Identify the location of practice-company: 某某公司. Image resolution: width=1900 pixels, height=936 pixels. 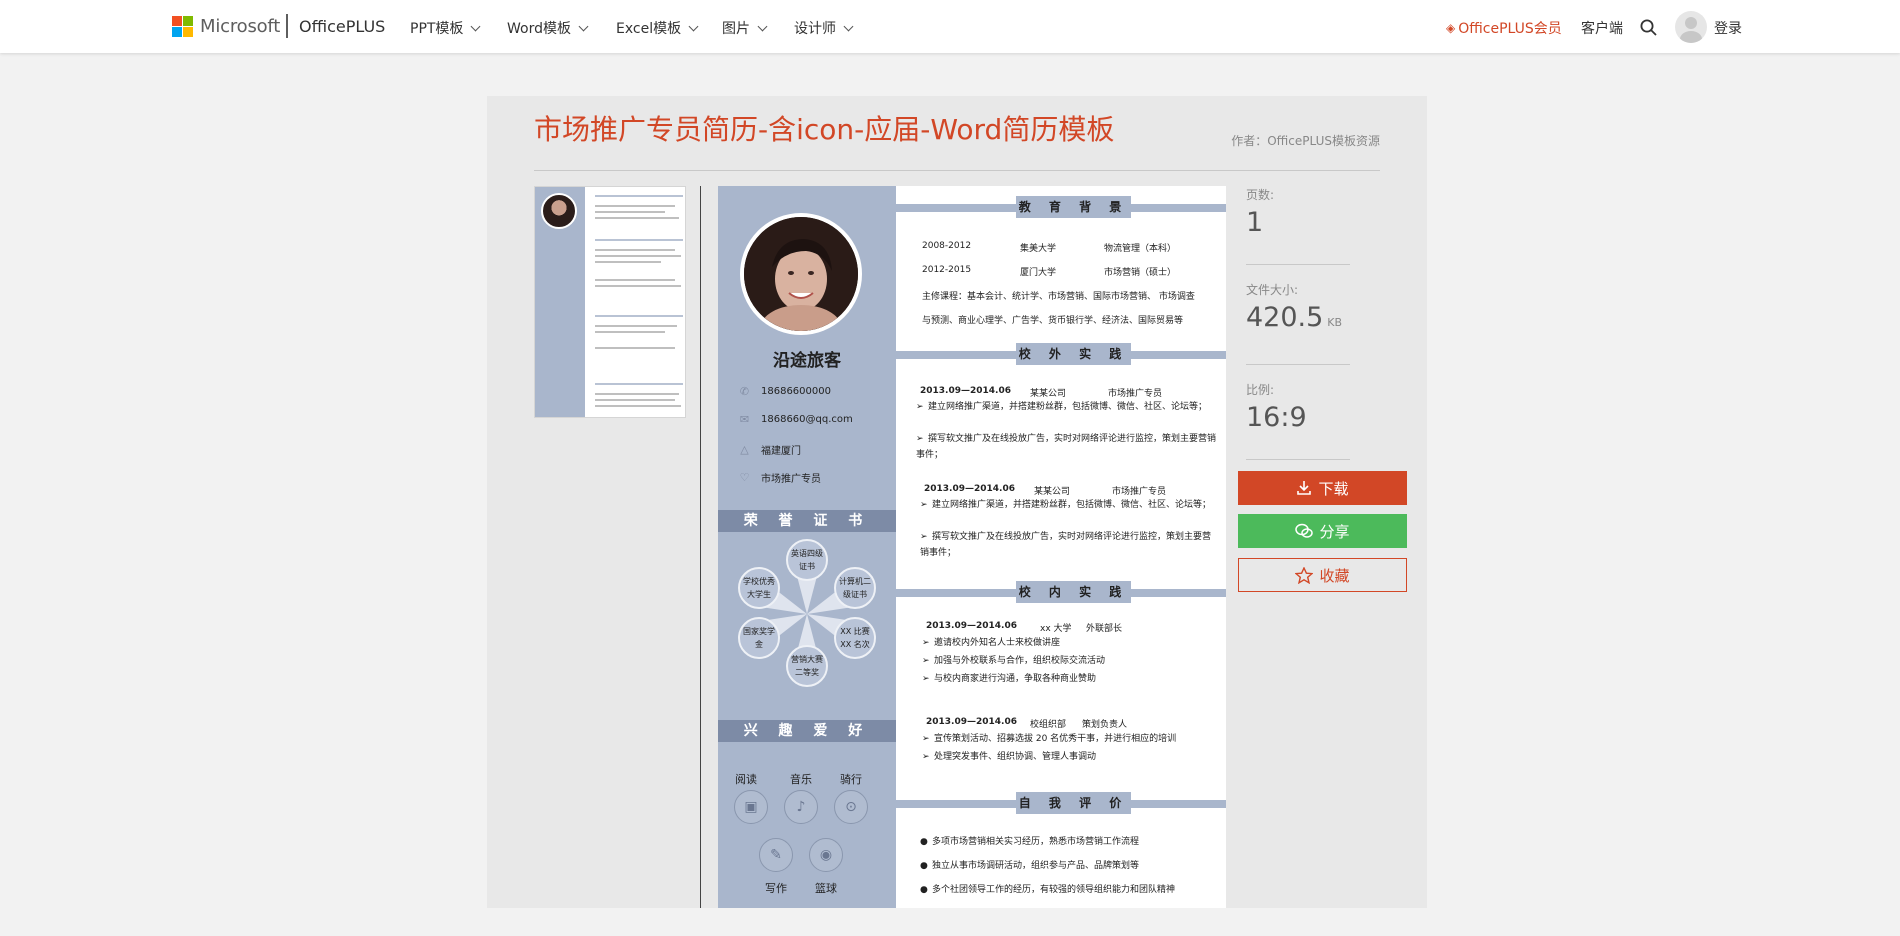
(1048, 394).